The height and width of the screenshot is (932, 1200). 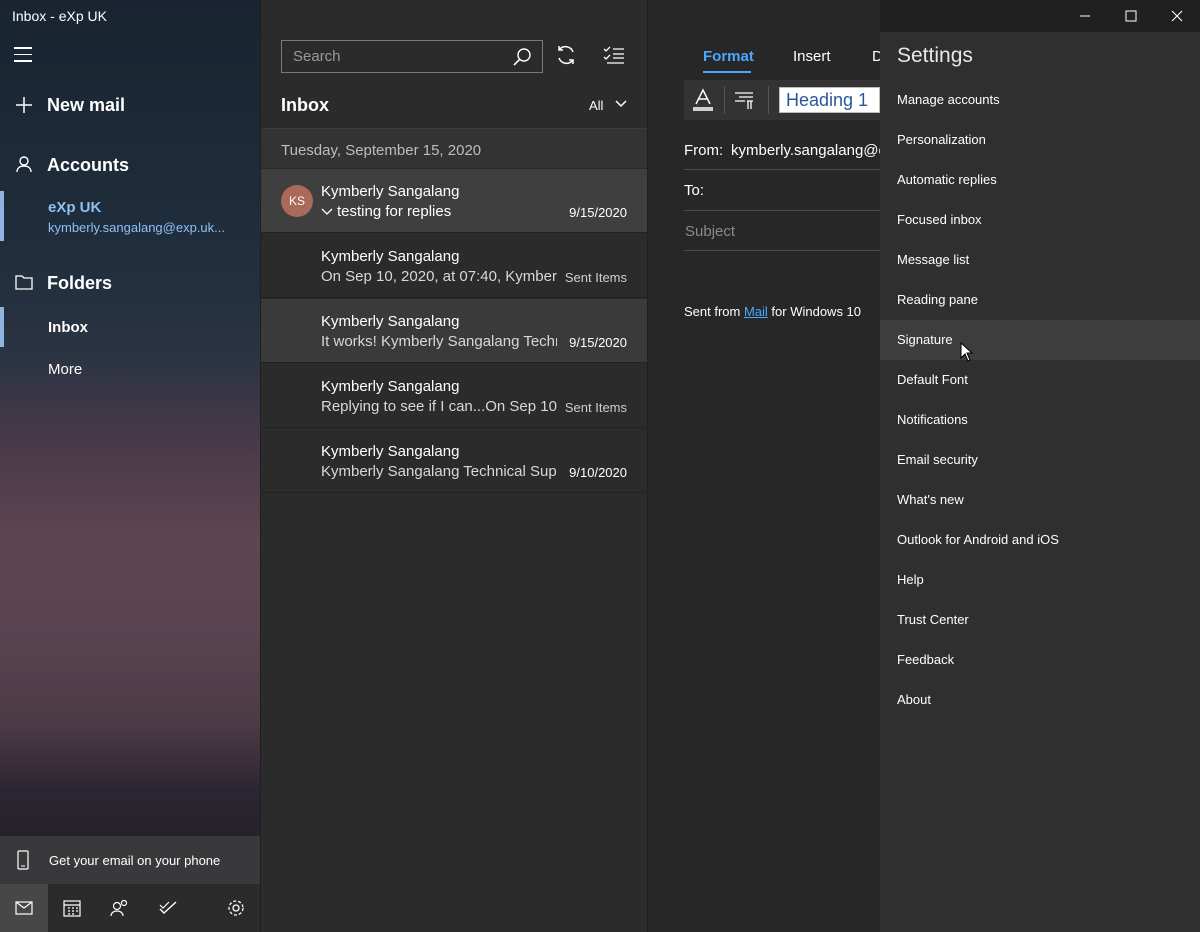 What do you see at coordinates (744, 102) in the screenshot?
I see `paragraph-format-icon` at bounding box center [744, 102].